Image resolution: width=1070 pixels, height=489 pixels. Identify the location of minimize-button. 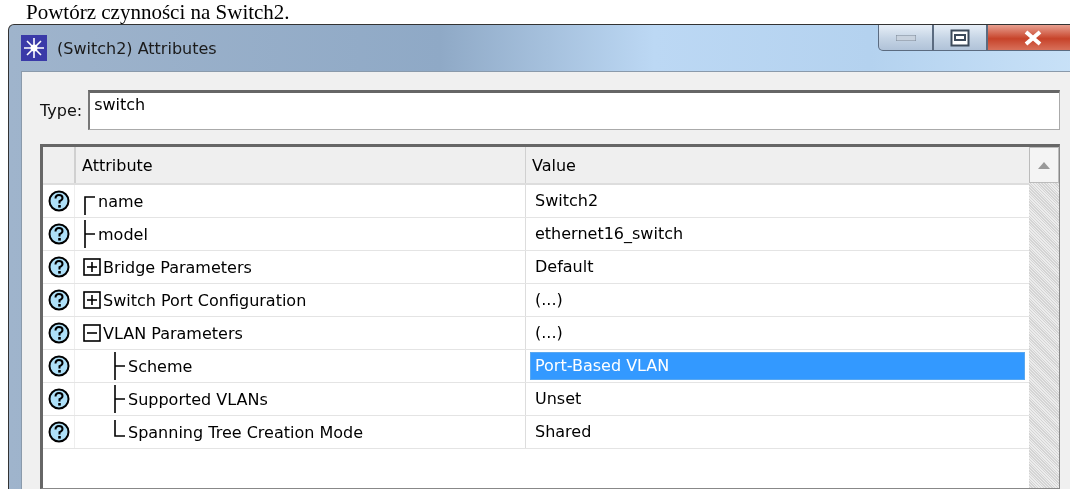
(905, 38).